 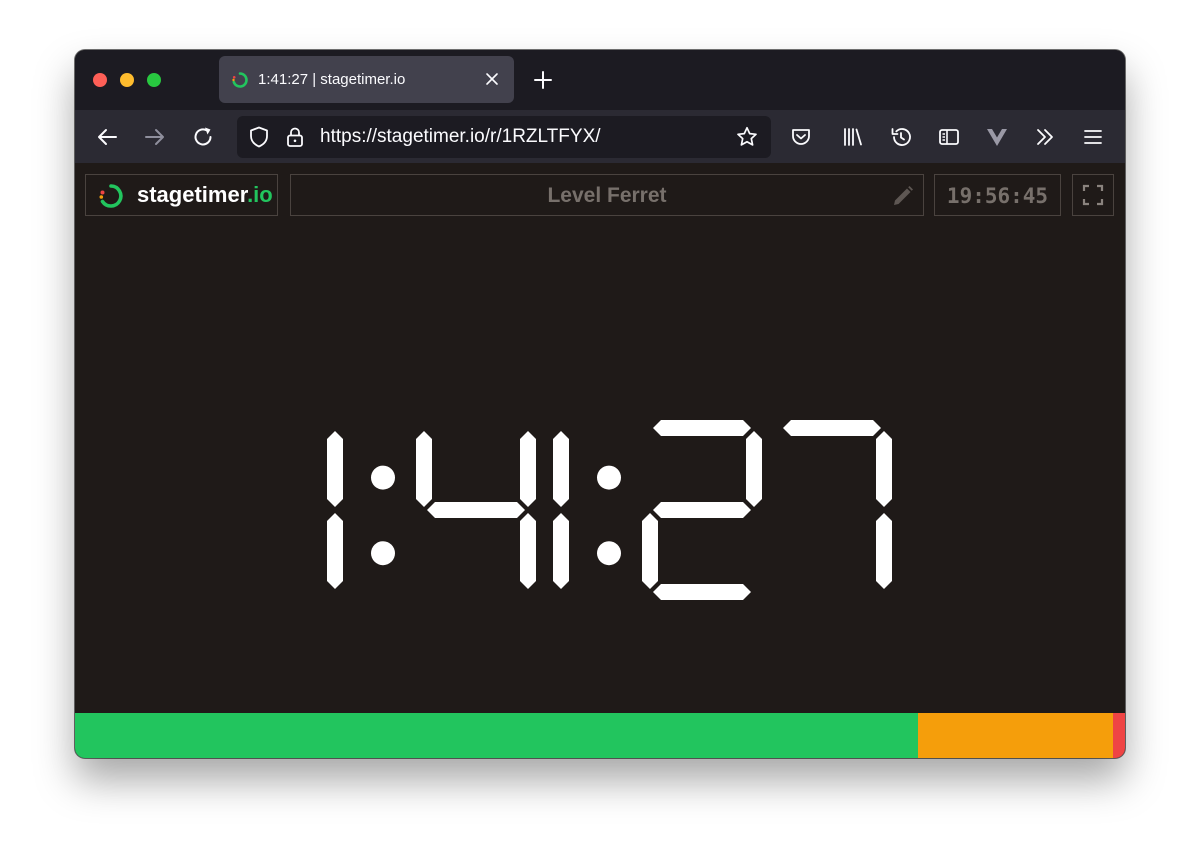 I want to click on progress-bar, so click(x=600, y=735).